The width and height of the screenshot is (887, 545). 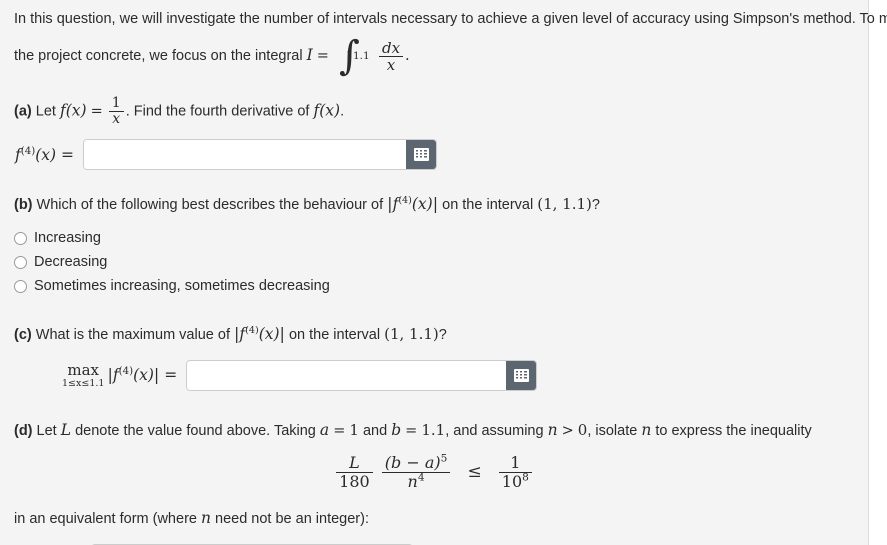 I want to click on part-d-var-n-1: n, so click(x=552, y=430).